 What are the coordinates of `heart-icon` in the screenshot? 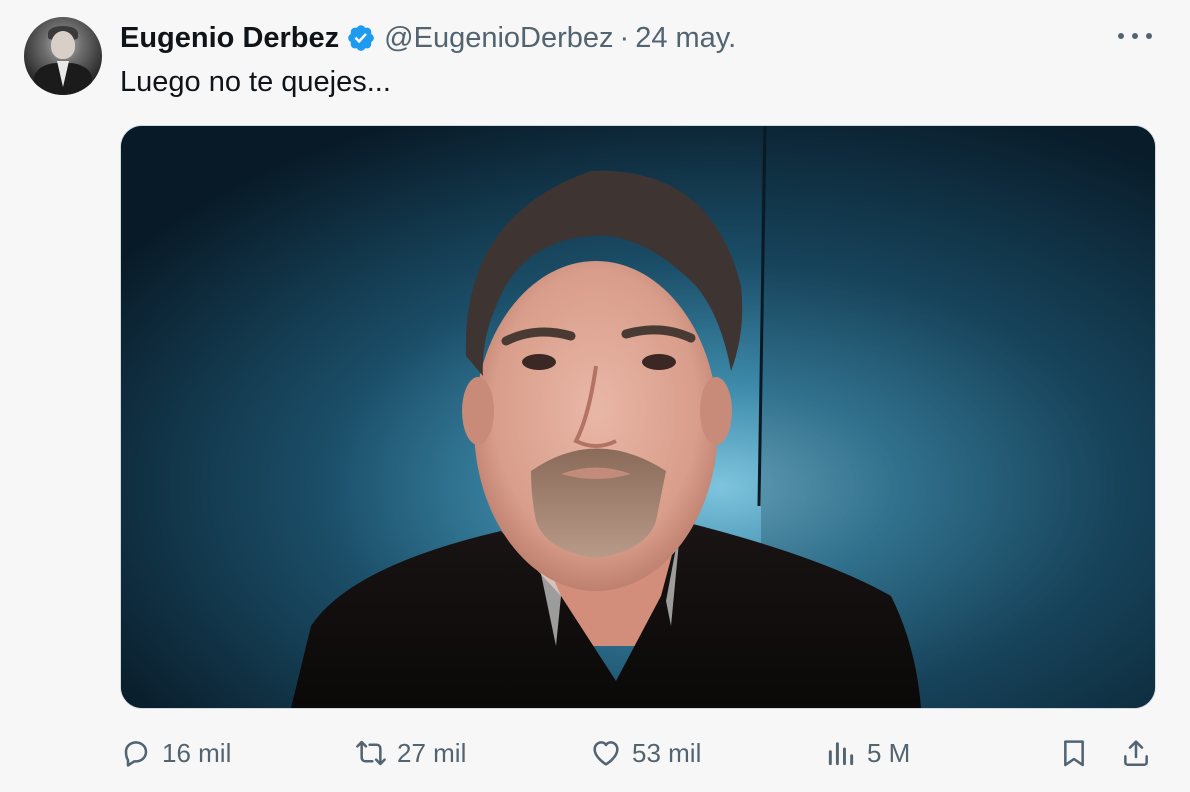 It's located at (606, 753).